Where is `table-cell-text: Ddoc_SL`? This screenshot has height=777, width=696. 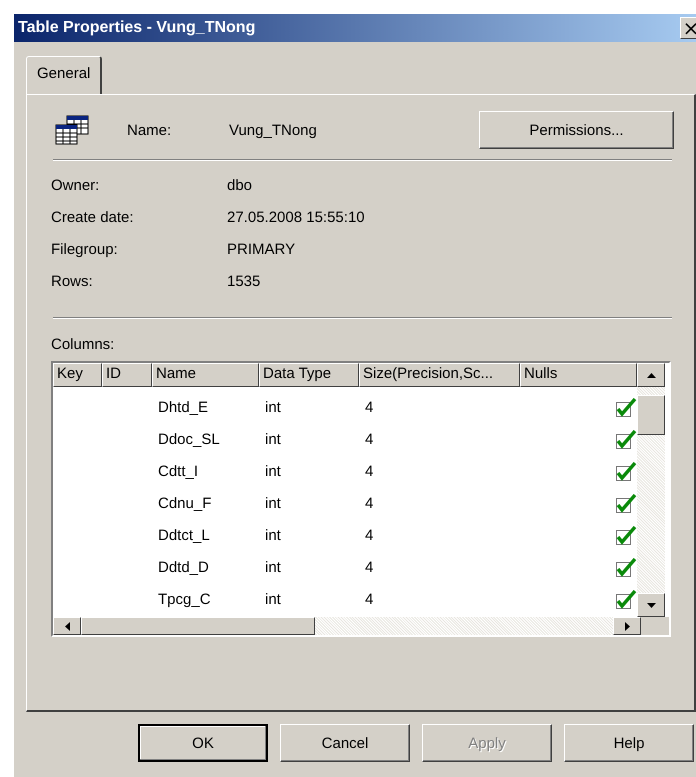
table-cell-text: Ddoc_SL is located at coordinates (189, 439).